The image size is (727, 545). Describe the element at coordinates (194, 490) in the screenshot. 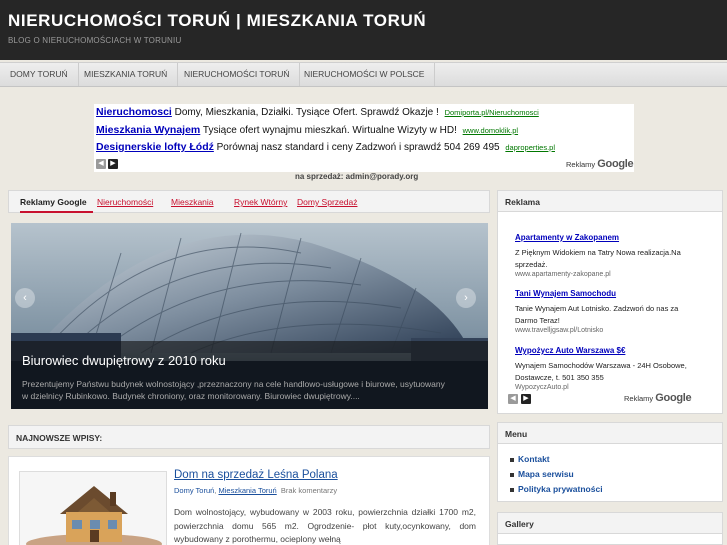

I see `post-category-domy: Domy Toruń` at that location.